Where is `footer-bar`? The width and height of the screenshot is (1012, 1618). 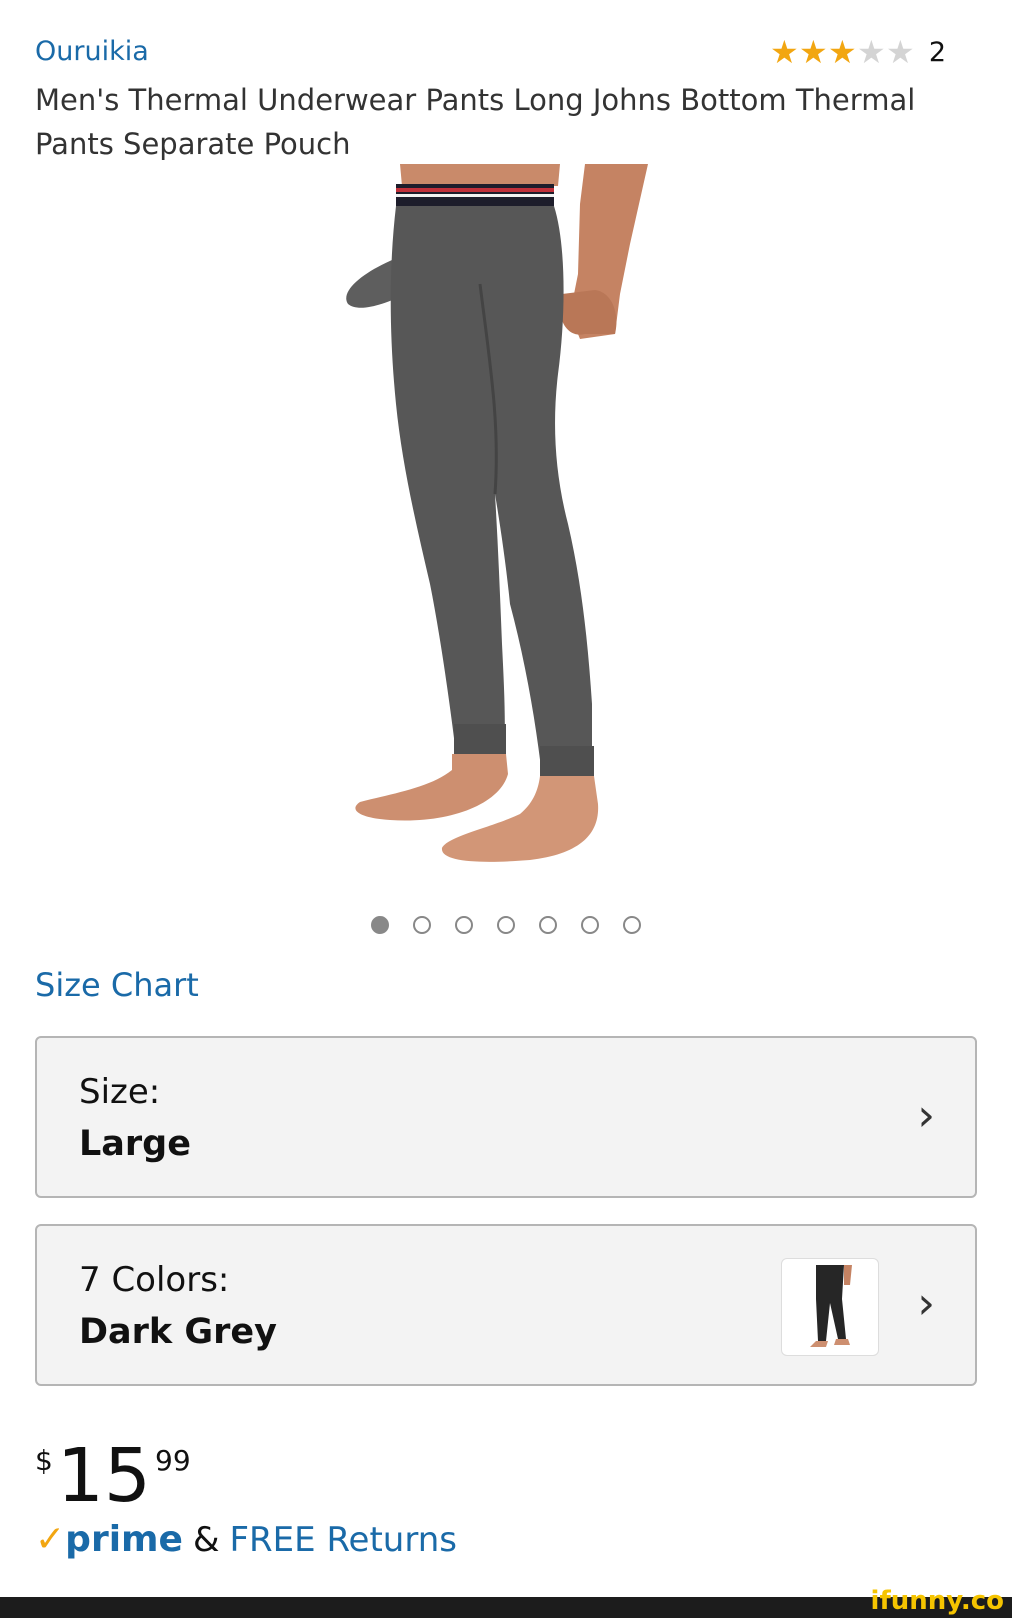 footer-bar is located at coordinates (506, 1607).